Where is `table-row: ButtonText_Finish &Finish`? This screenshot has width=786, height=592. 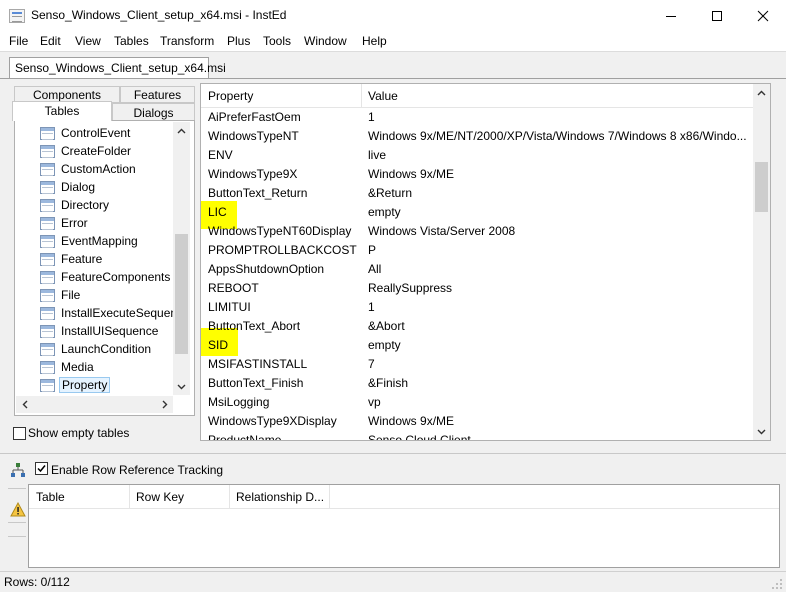 table-row: ButtonText_Finish &Finish is located at coordinates (477, 383).